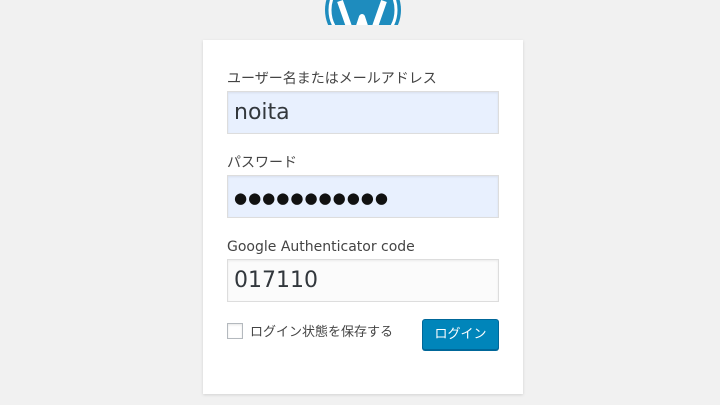  Describe the element at coordinates (276, 280) in the screenshot. I see `authenticator-code-value: 017110` at that location.